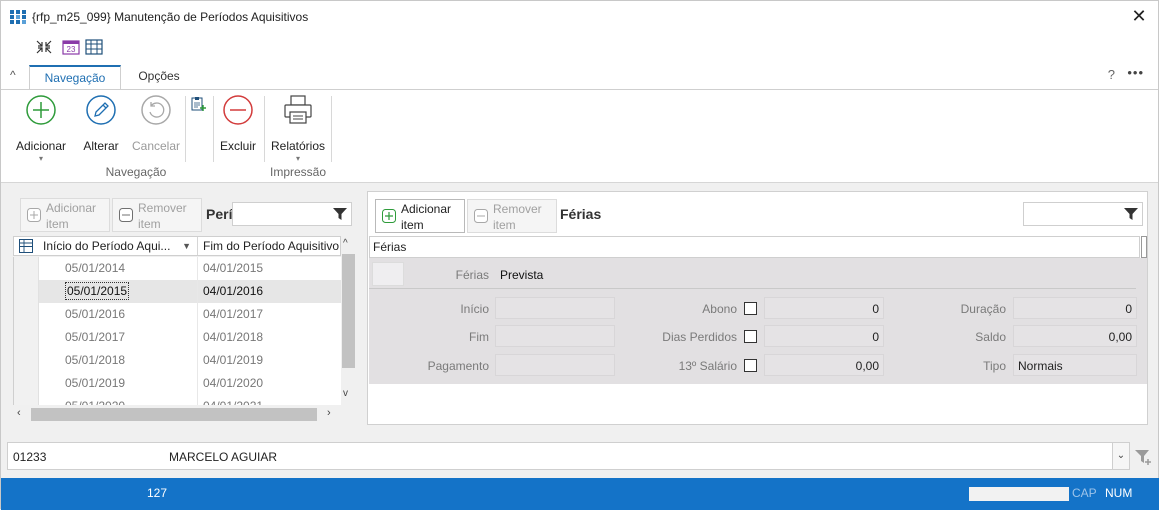 The image size is (1159, 510). What do you see at coordinates (1075, 336) in the screenshot?
I see `saldo-field: 0,00` at bounding box center [1075, 336].